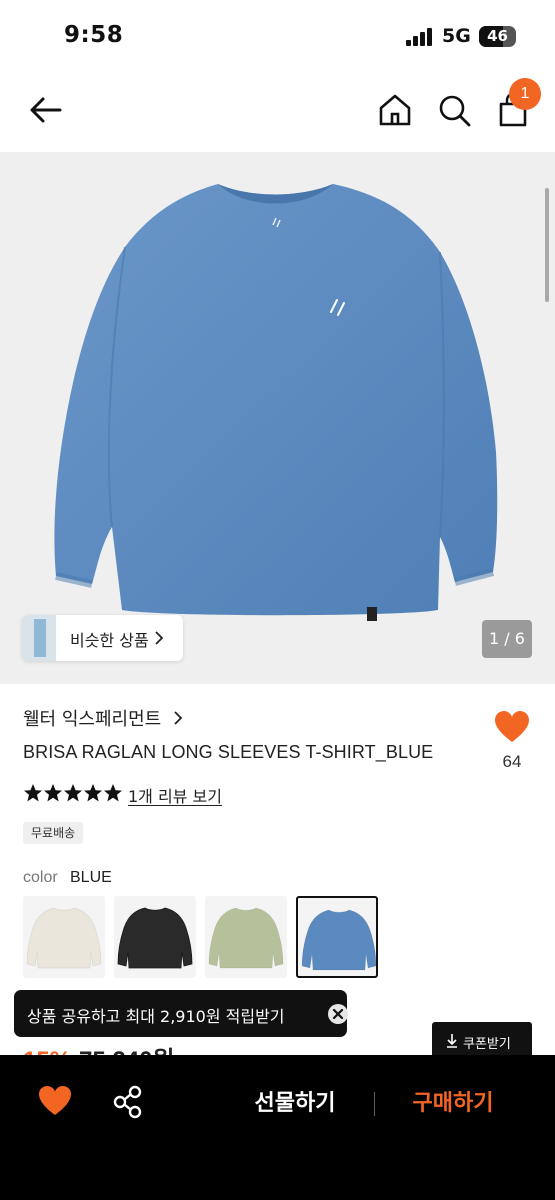  Describe the element at coordinates (453, 1104) in the screenshot. I see `buy-button: 구매하기` at that location.